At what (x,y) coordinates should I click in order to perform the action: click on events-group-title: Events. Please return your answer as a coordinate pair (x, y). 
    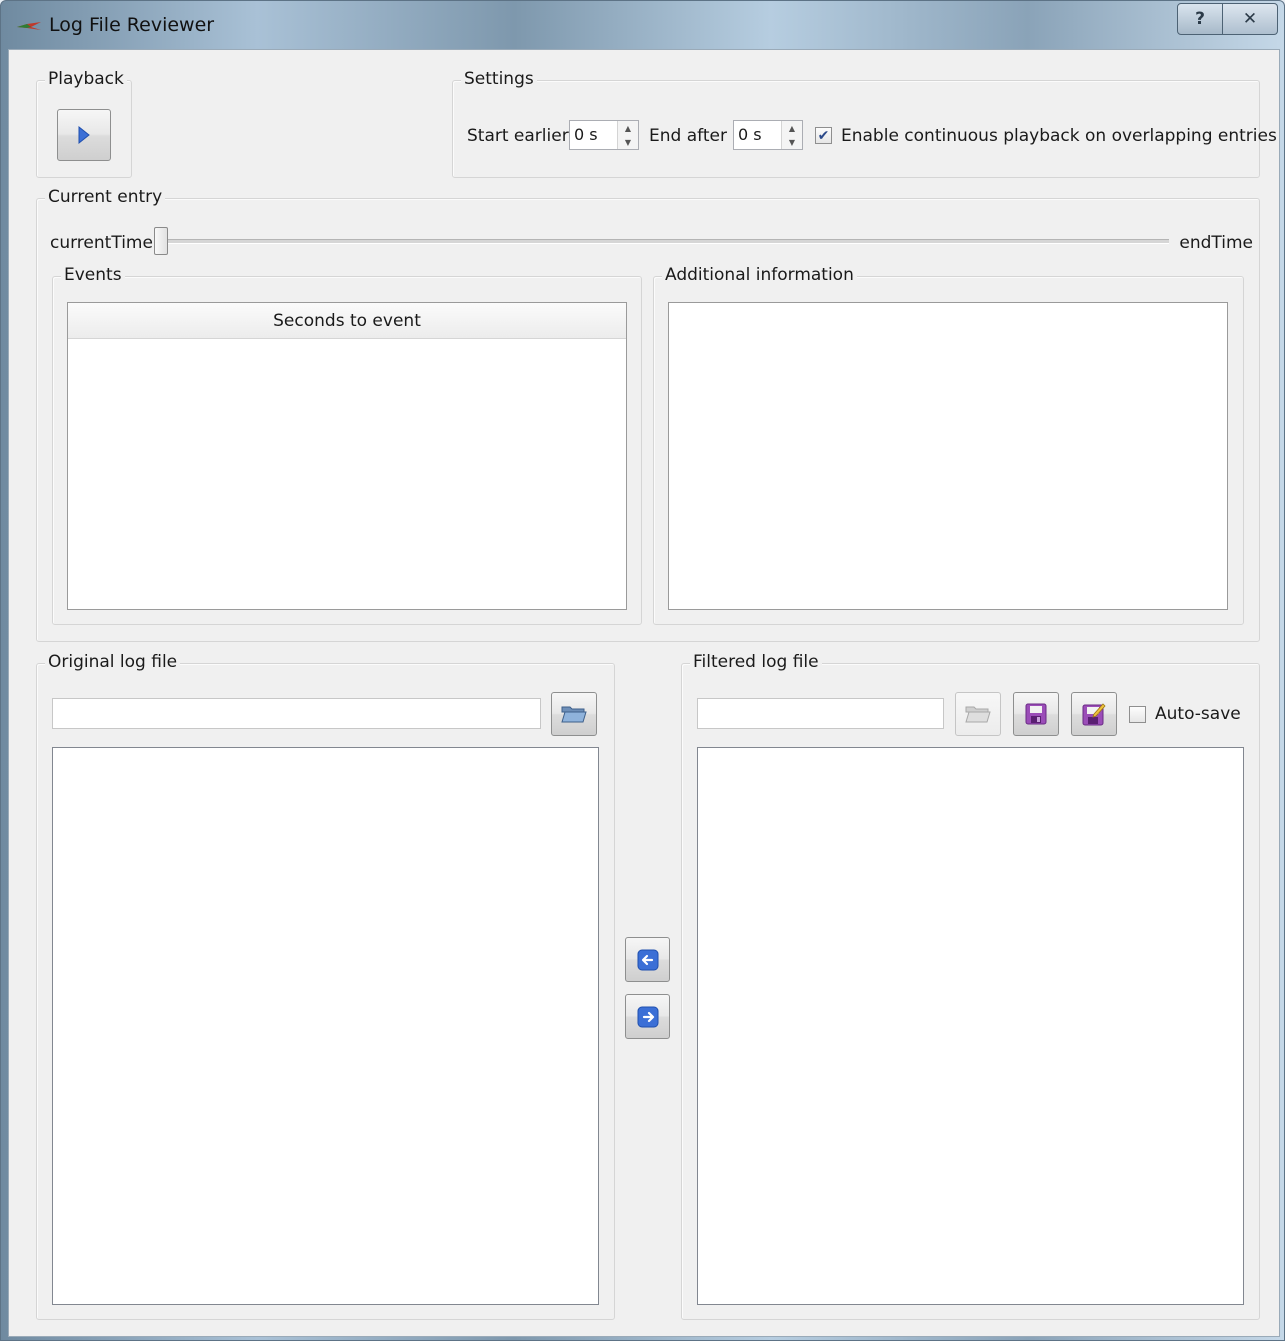
    Looking at the image, I should click on (93, 275).